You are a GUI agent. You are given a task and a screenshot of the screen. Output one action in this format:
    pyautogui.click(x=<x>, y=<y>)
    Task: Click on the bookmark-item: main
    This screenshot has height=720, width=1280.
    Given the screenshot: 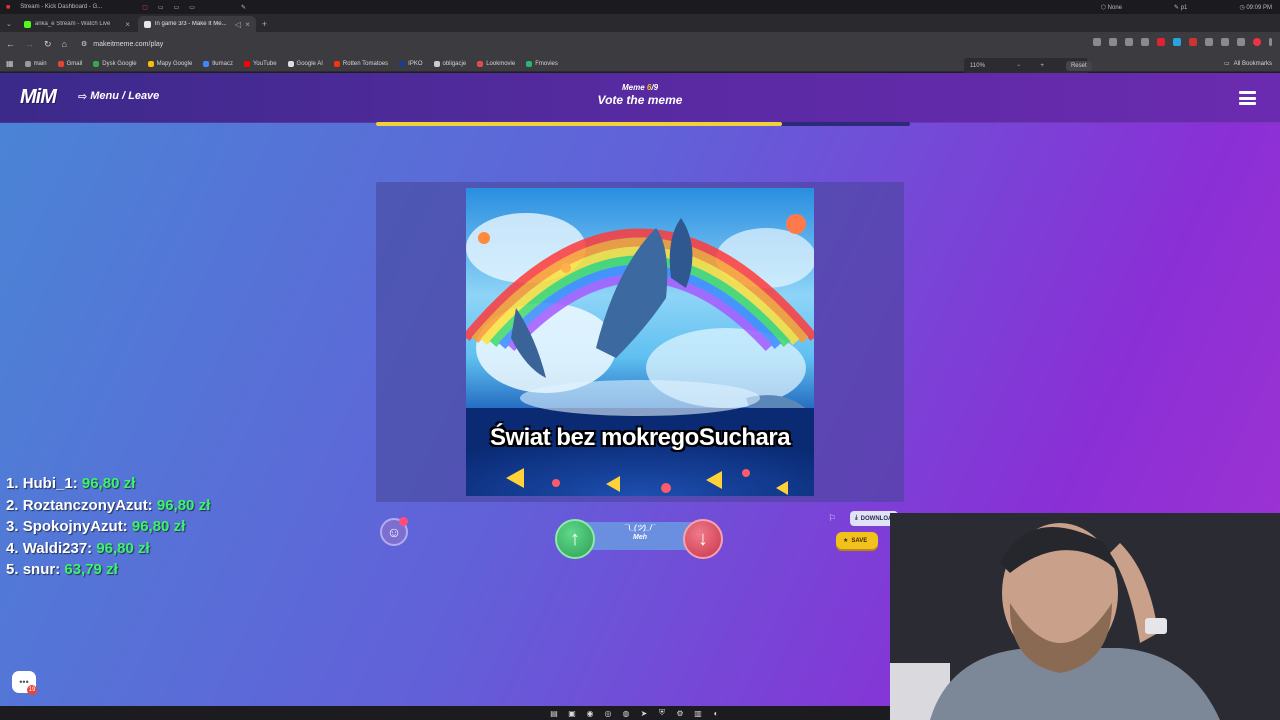 What is the action you would take?
    pyautogui.click(x=35, y=63)
    